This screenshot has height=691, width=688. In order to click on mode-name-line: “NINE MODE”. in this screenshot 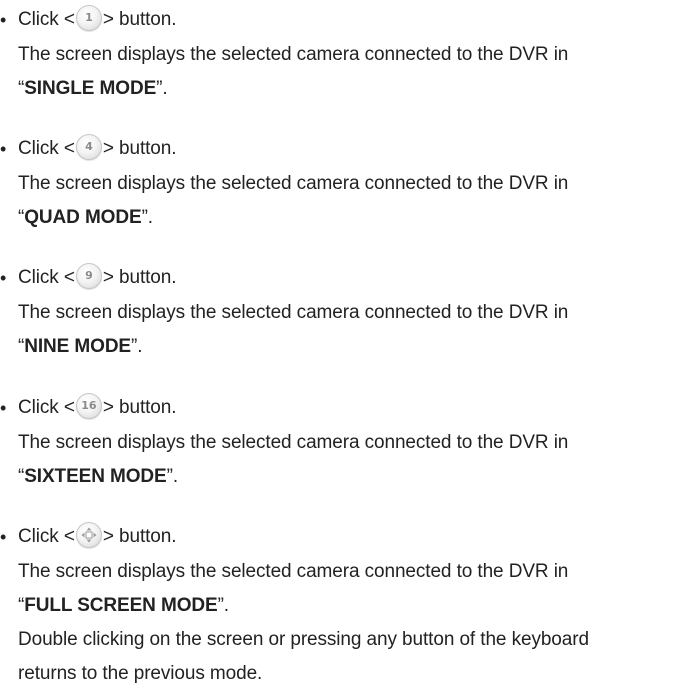, I will do `click(344, 347)`.